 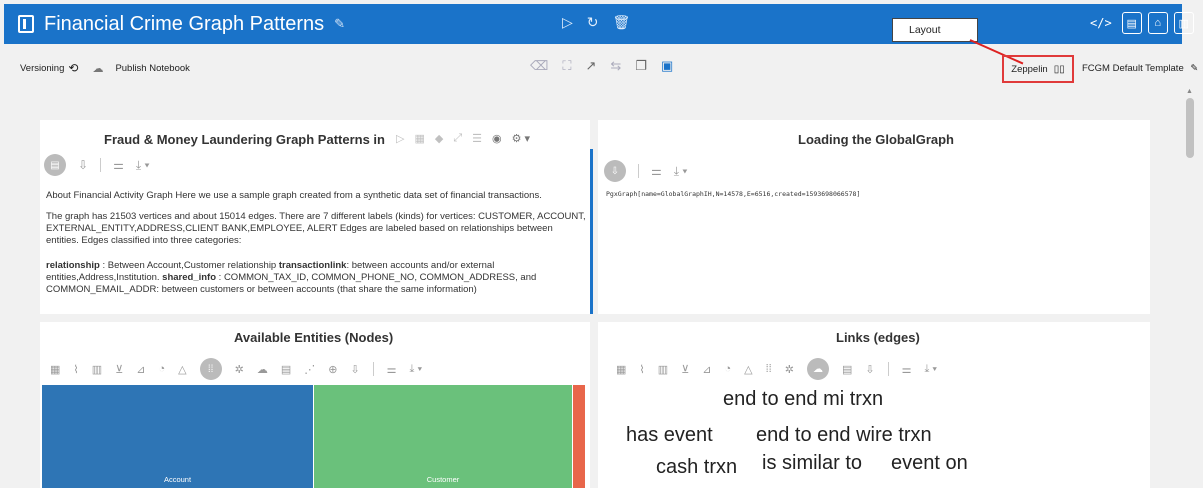 What do you see at coordinates (419, 138) in the screenshot?
I see `chart-icon: ▦` at bounding box center [419, 138].